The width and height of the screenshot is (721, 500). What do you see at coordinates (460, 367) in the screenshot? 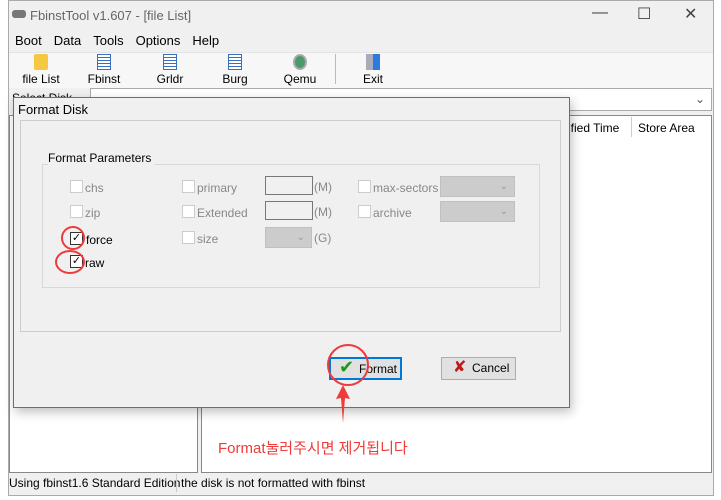
I see `cross-icon: ✘` at bounding box center [460, 367].